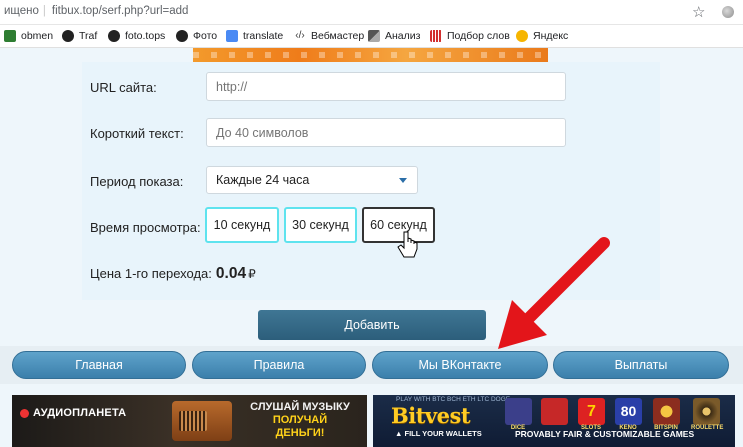 The image size is (743, 447). What do you see at coordinates (202, 421) in the screenshot?
I see `radio-icon` at bounding box center [202, 421].